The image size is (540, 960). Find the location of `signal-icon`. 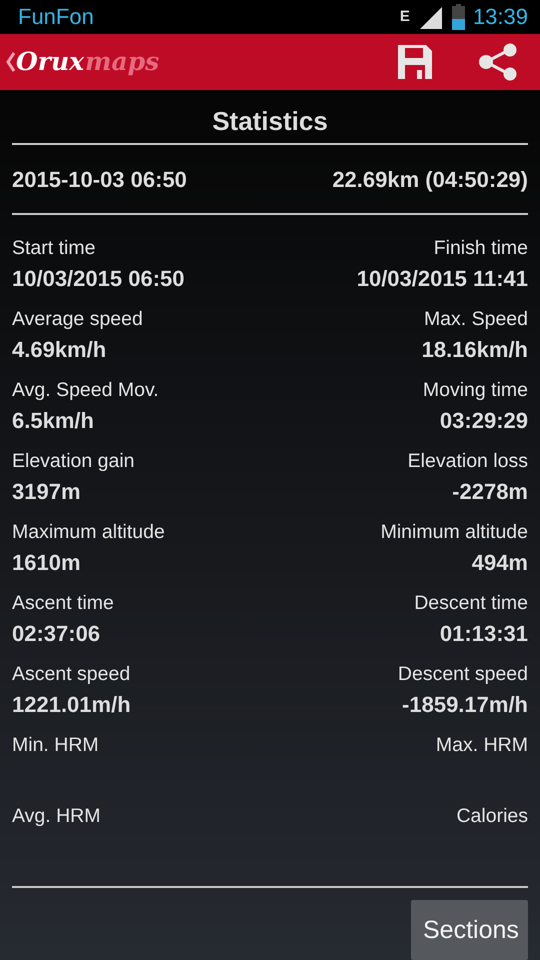

signal-icon is located at coordinates (431, 16).